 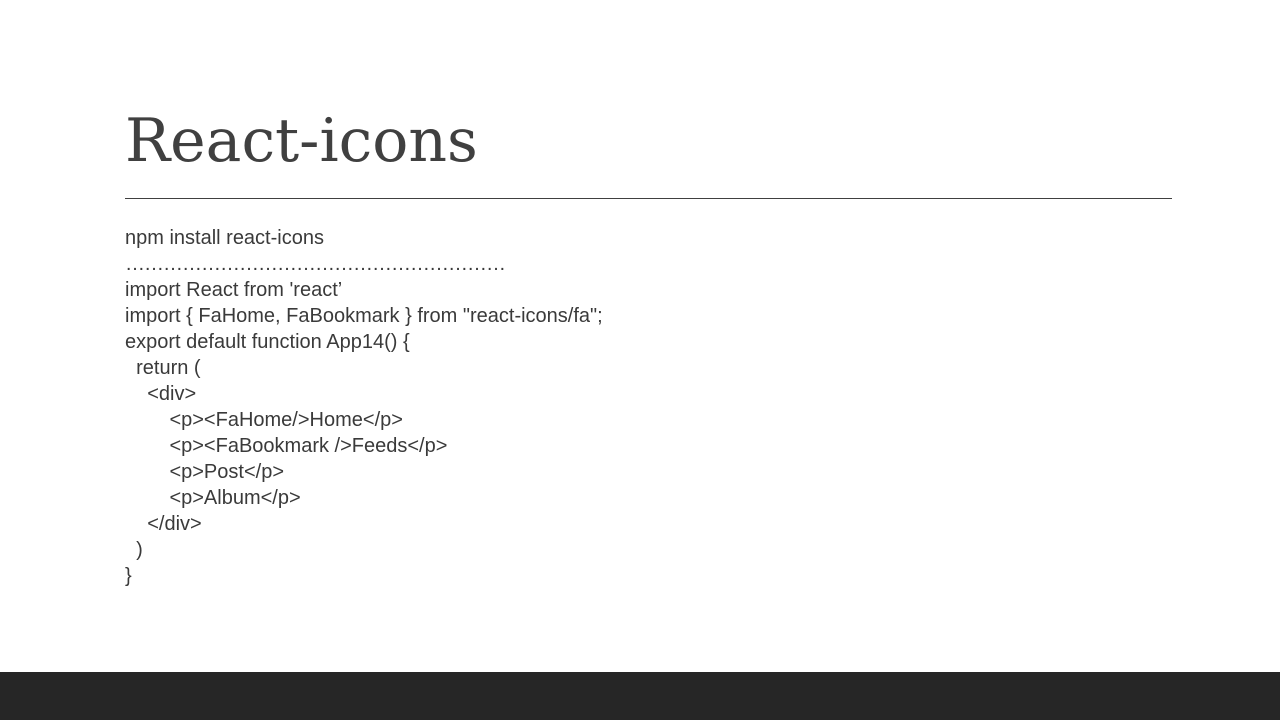 What do you see at coordinates (267, 342) in the screenshot?
I see `code-line-function-declaration: export default function App14() {` at bounding box center [267, 342].